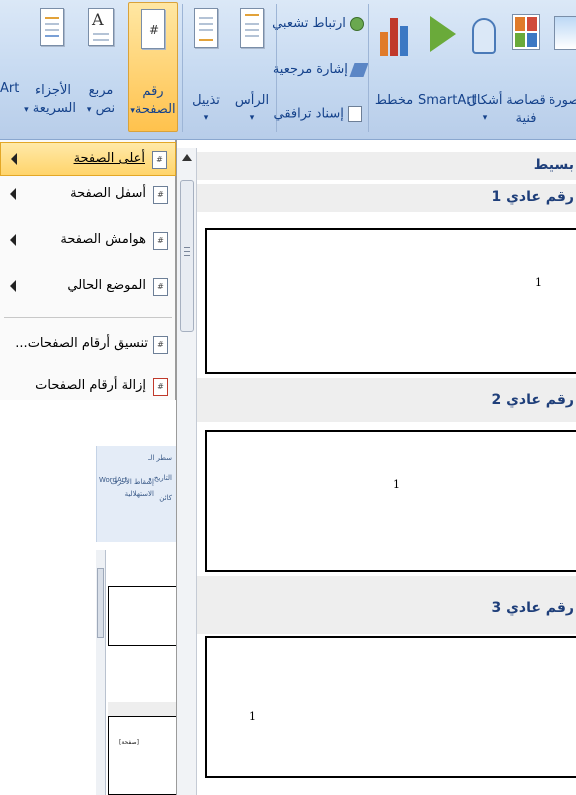  I want to click on header-button: الرأس ▾, so click(252, 69).